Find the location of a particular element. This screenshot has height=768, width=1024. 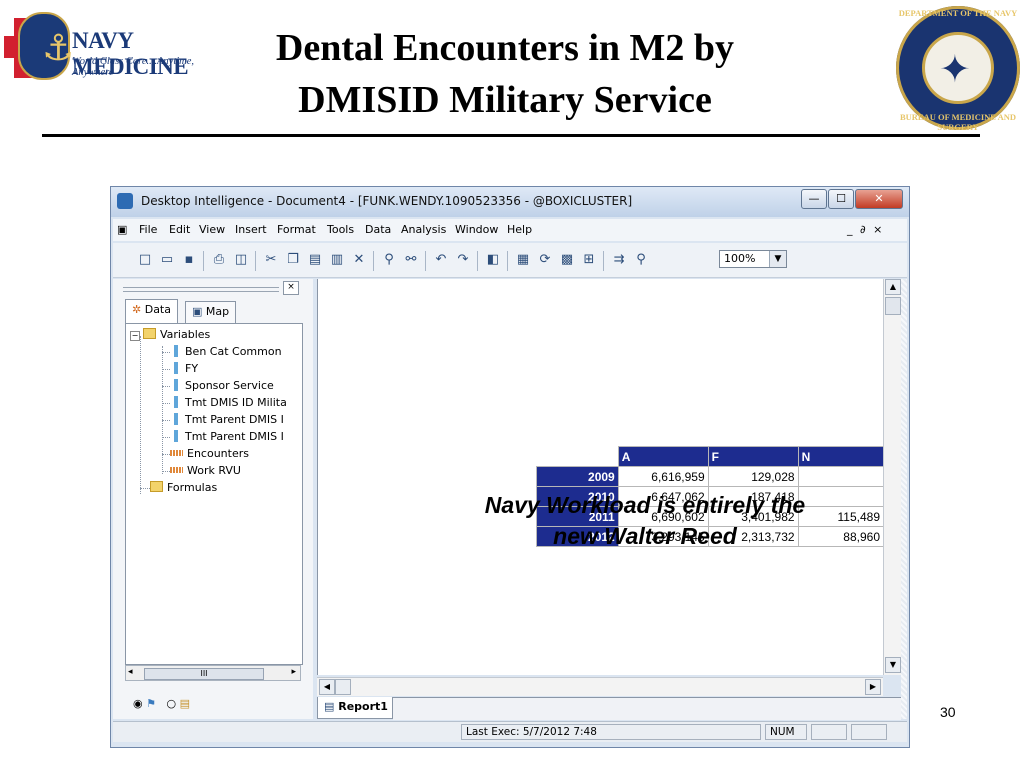

table-header-row: A F N is located at coordinates (711, 456).